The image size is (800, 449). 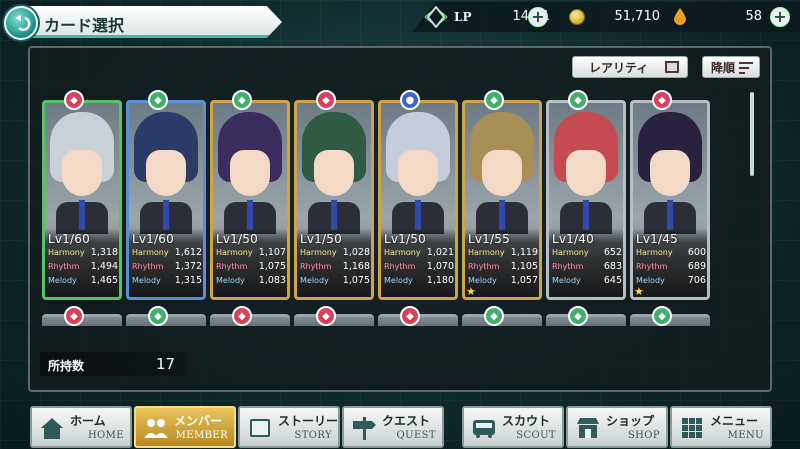 What do you see at coordinates (66, 366) in the screenshot?
I see `owned-count-label: 所持数` at bounding box center [66, 366].